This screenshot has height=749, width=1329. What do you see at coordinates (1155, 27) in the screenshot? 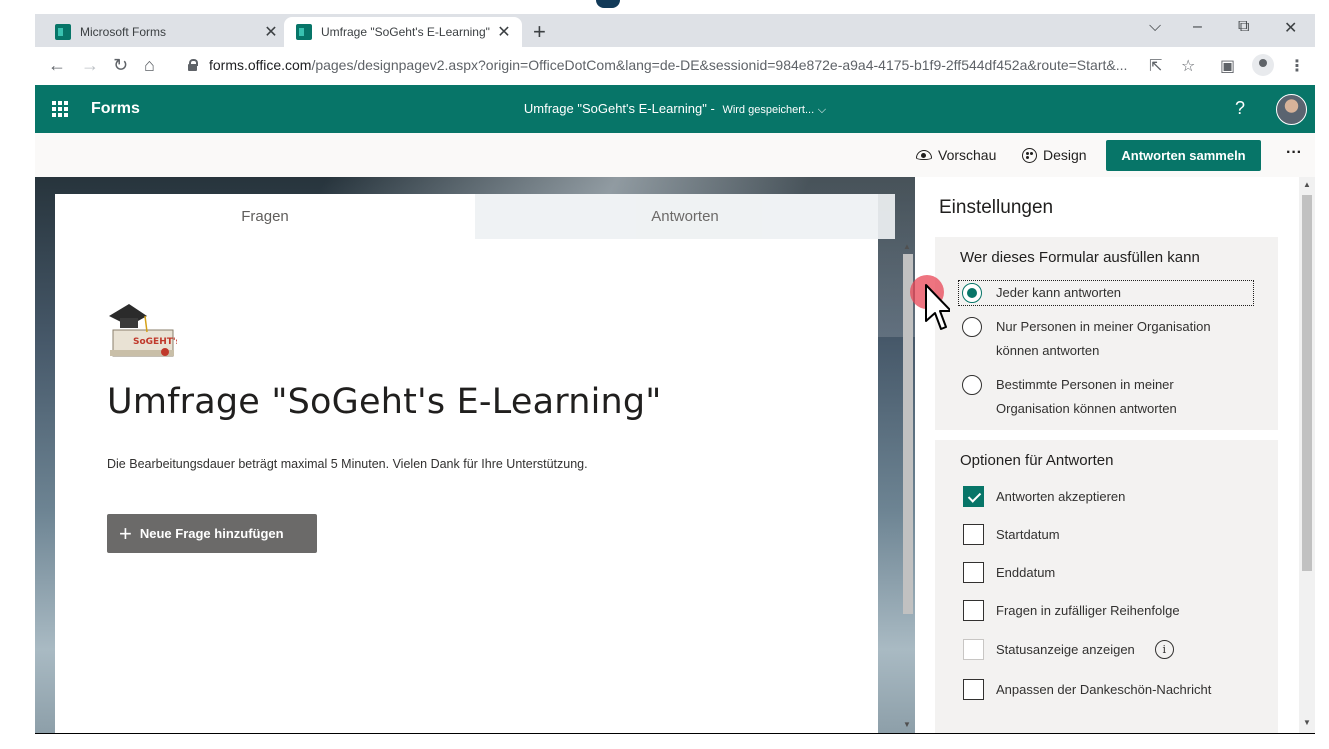
I see `tab-search-icon: ⌵` at bounding box center [1155, 27].